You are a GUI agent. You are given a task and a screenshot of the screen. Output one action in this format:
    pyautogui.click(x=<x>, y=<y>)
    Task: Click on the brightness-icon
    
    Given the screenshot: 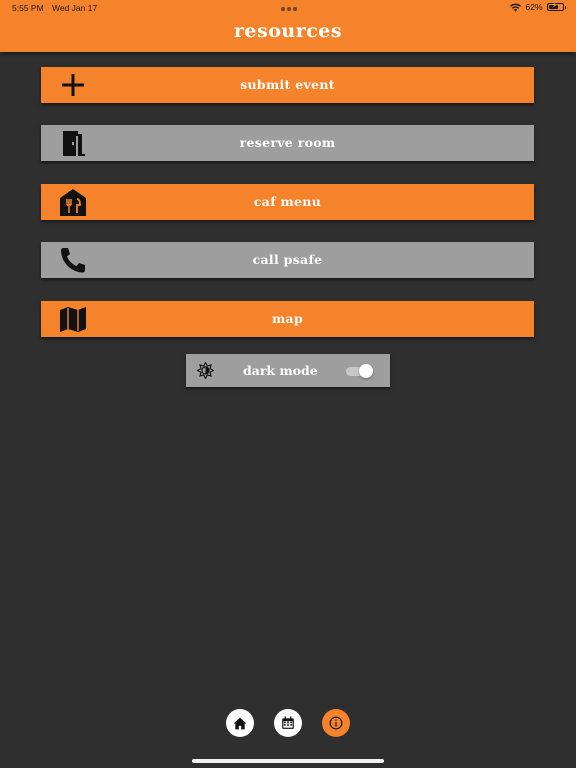 What is the action you would take?
    pyautogui.click(x=205, y=370)
    